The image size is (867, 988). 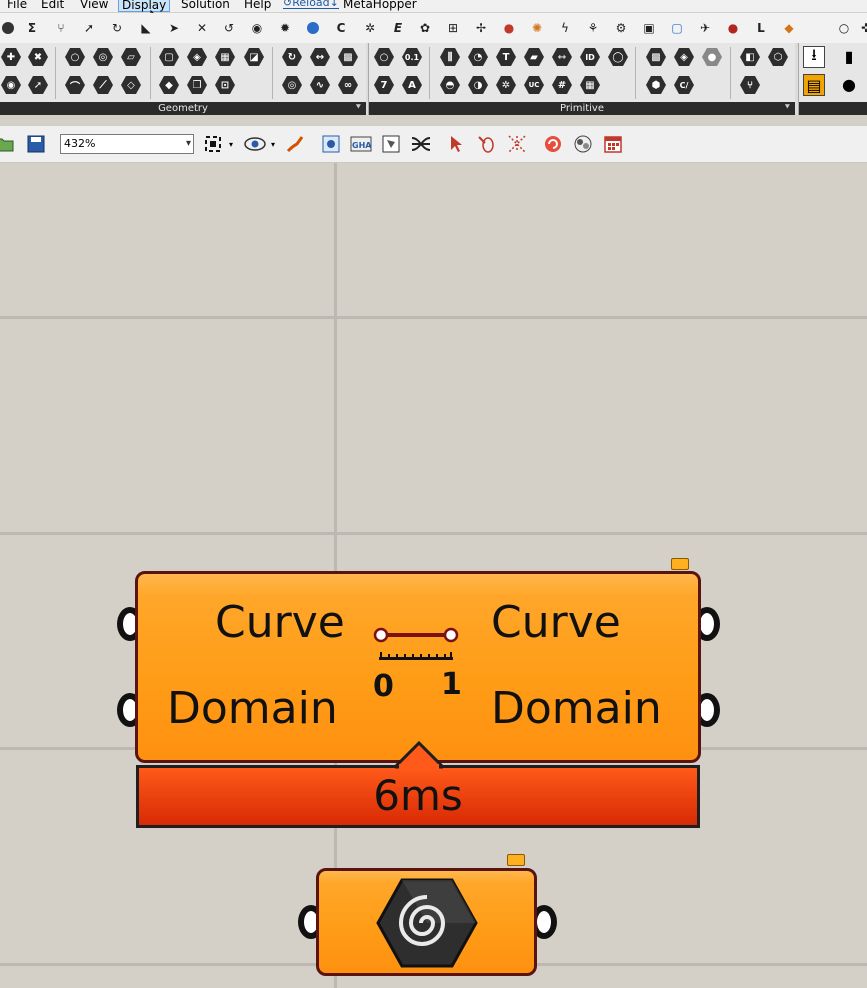 What do you see at coordinates (509, 28) in the screenshot?
I see `plugin-i-tab-icon: ●` at bounding box center [509, 28].